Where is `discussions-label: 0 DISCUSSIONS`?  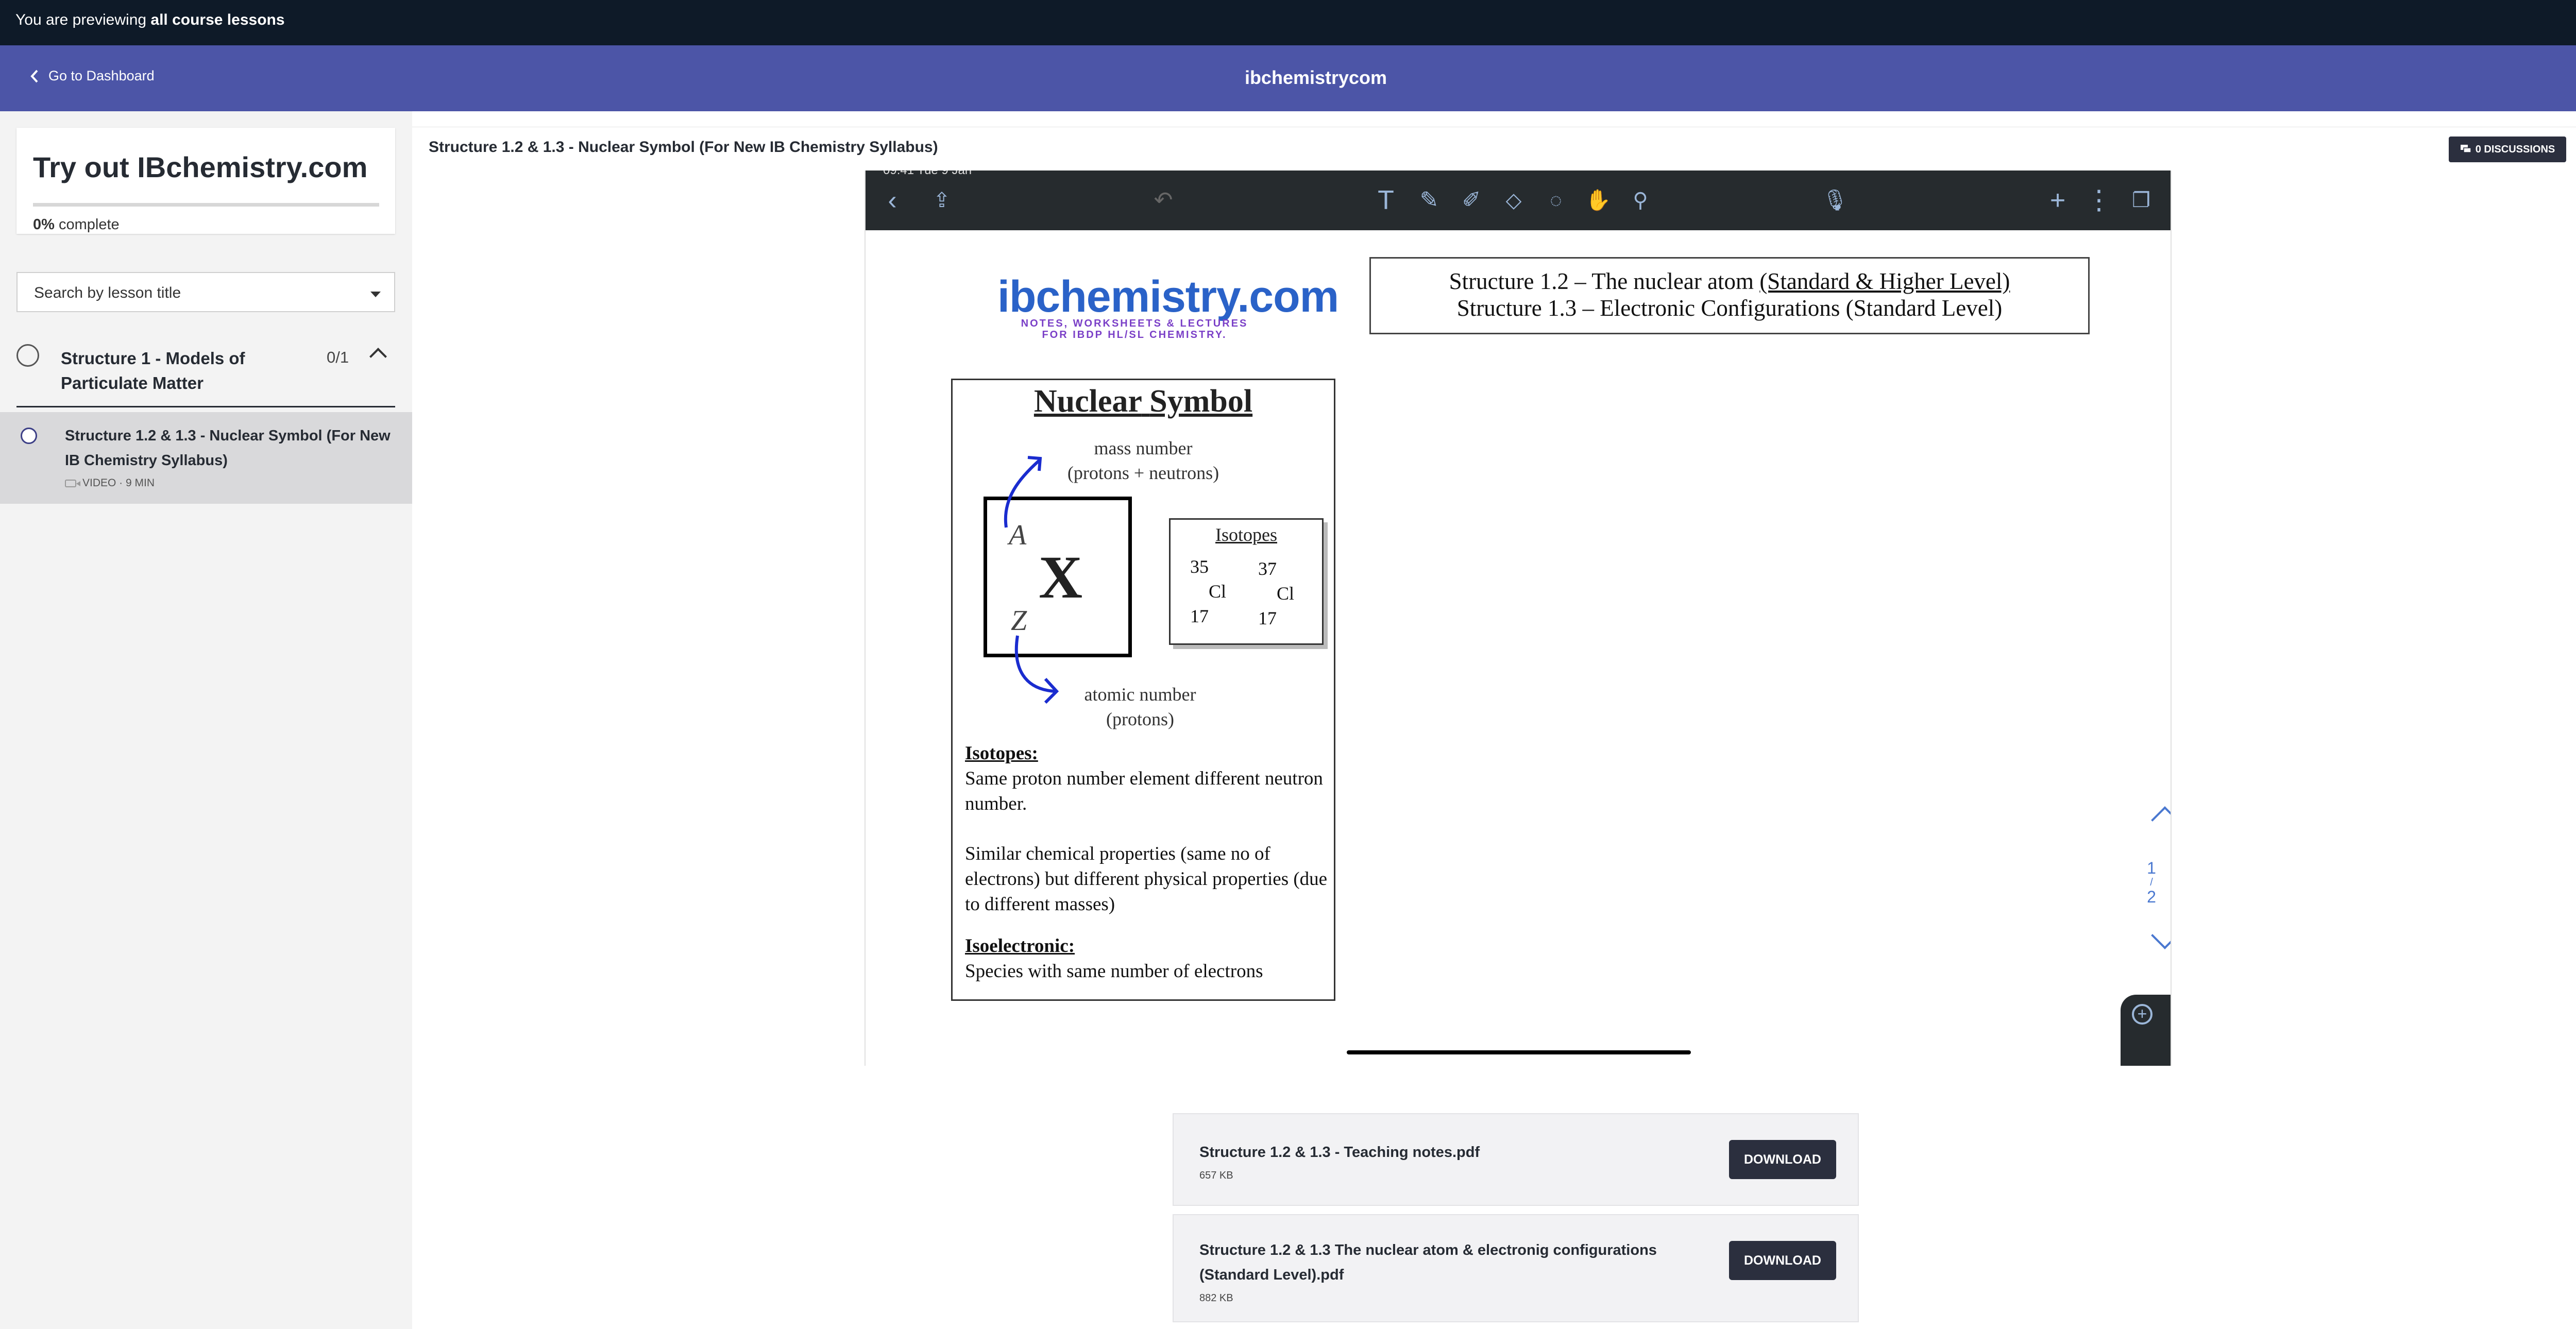
discussions-label: 0 DISCUSSIONS is located at coordinates (2515, 149).